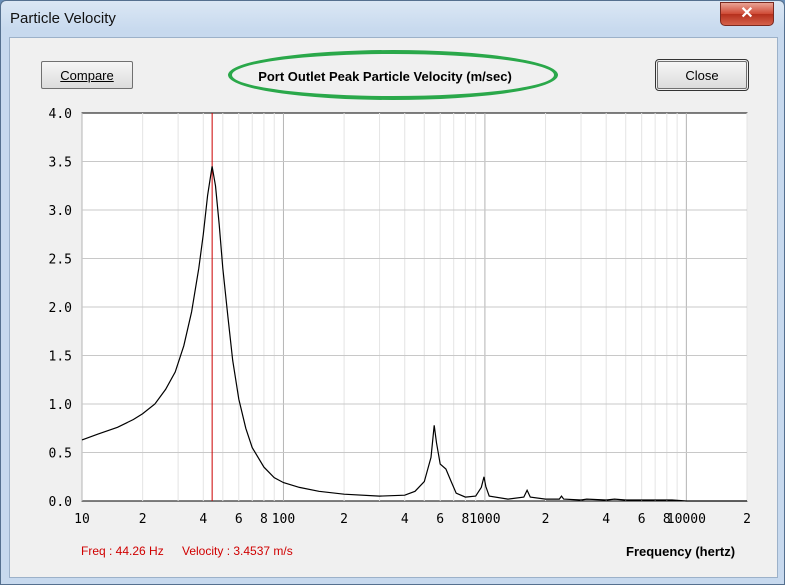 Image resolution: width=785 pixels, height=585 pixels. Describe the element at coordinates (392, 19) in the screenshot. I see `title-bar: Particle Velocity ✕` at that location.